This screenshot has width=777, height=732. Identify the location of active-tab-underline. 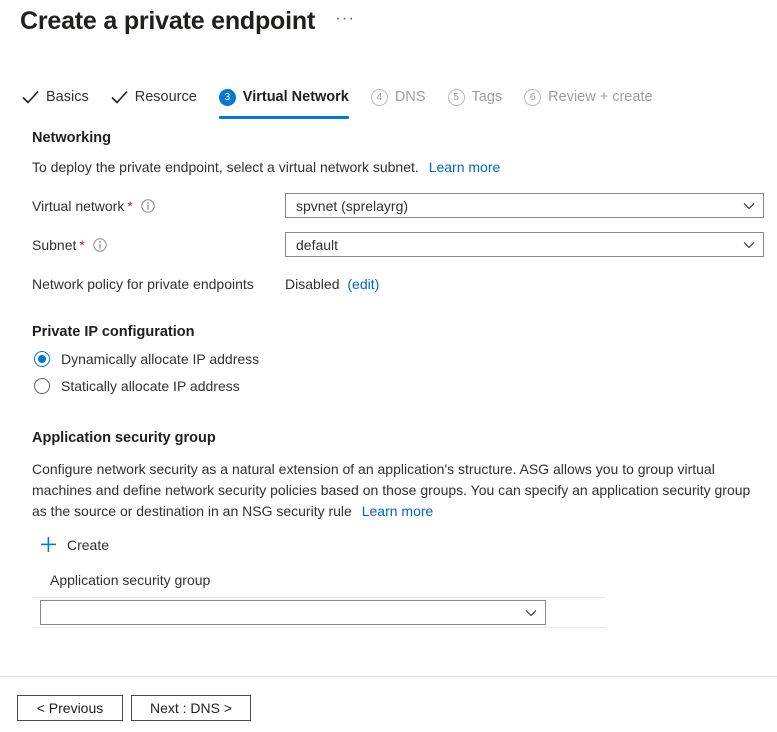
(283, 117).